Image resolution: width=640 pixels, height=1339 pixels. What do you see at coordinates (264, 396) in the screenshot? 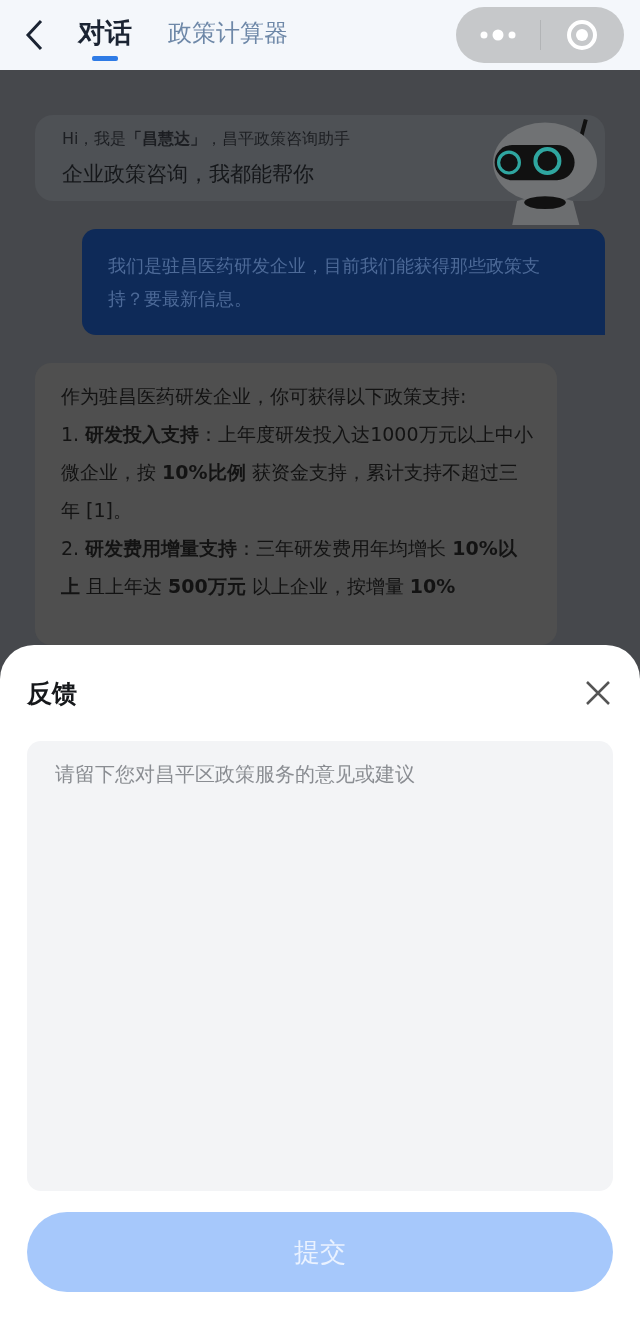
I see `message-paragraph: 作为驻昌医药研发企业，你可获得以下政策支持:` at bounding box center [264, 396].